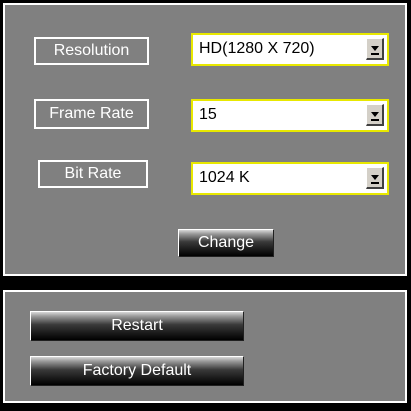 This screenshot has height=411, width=411. I want to click on factory-default-button: Factory Default, so click(137, 371).